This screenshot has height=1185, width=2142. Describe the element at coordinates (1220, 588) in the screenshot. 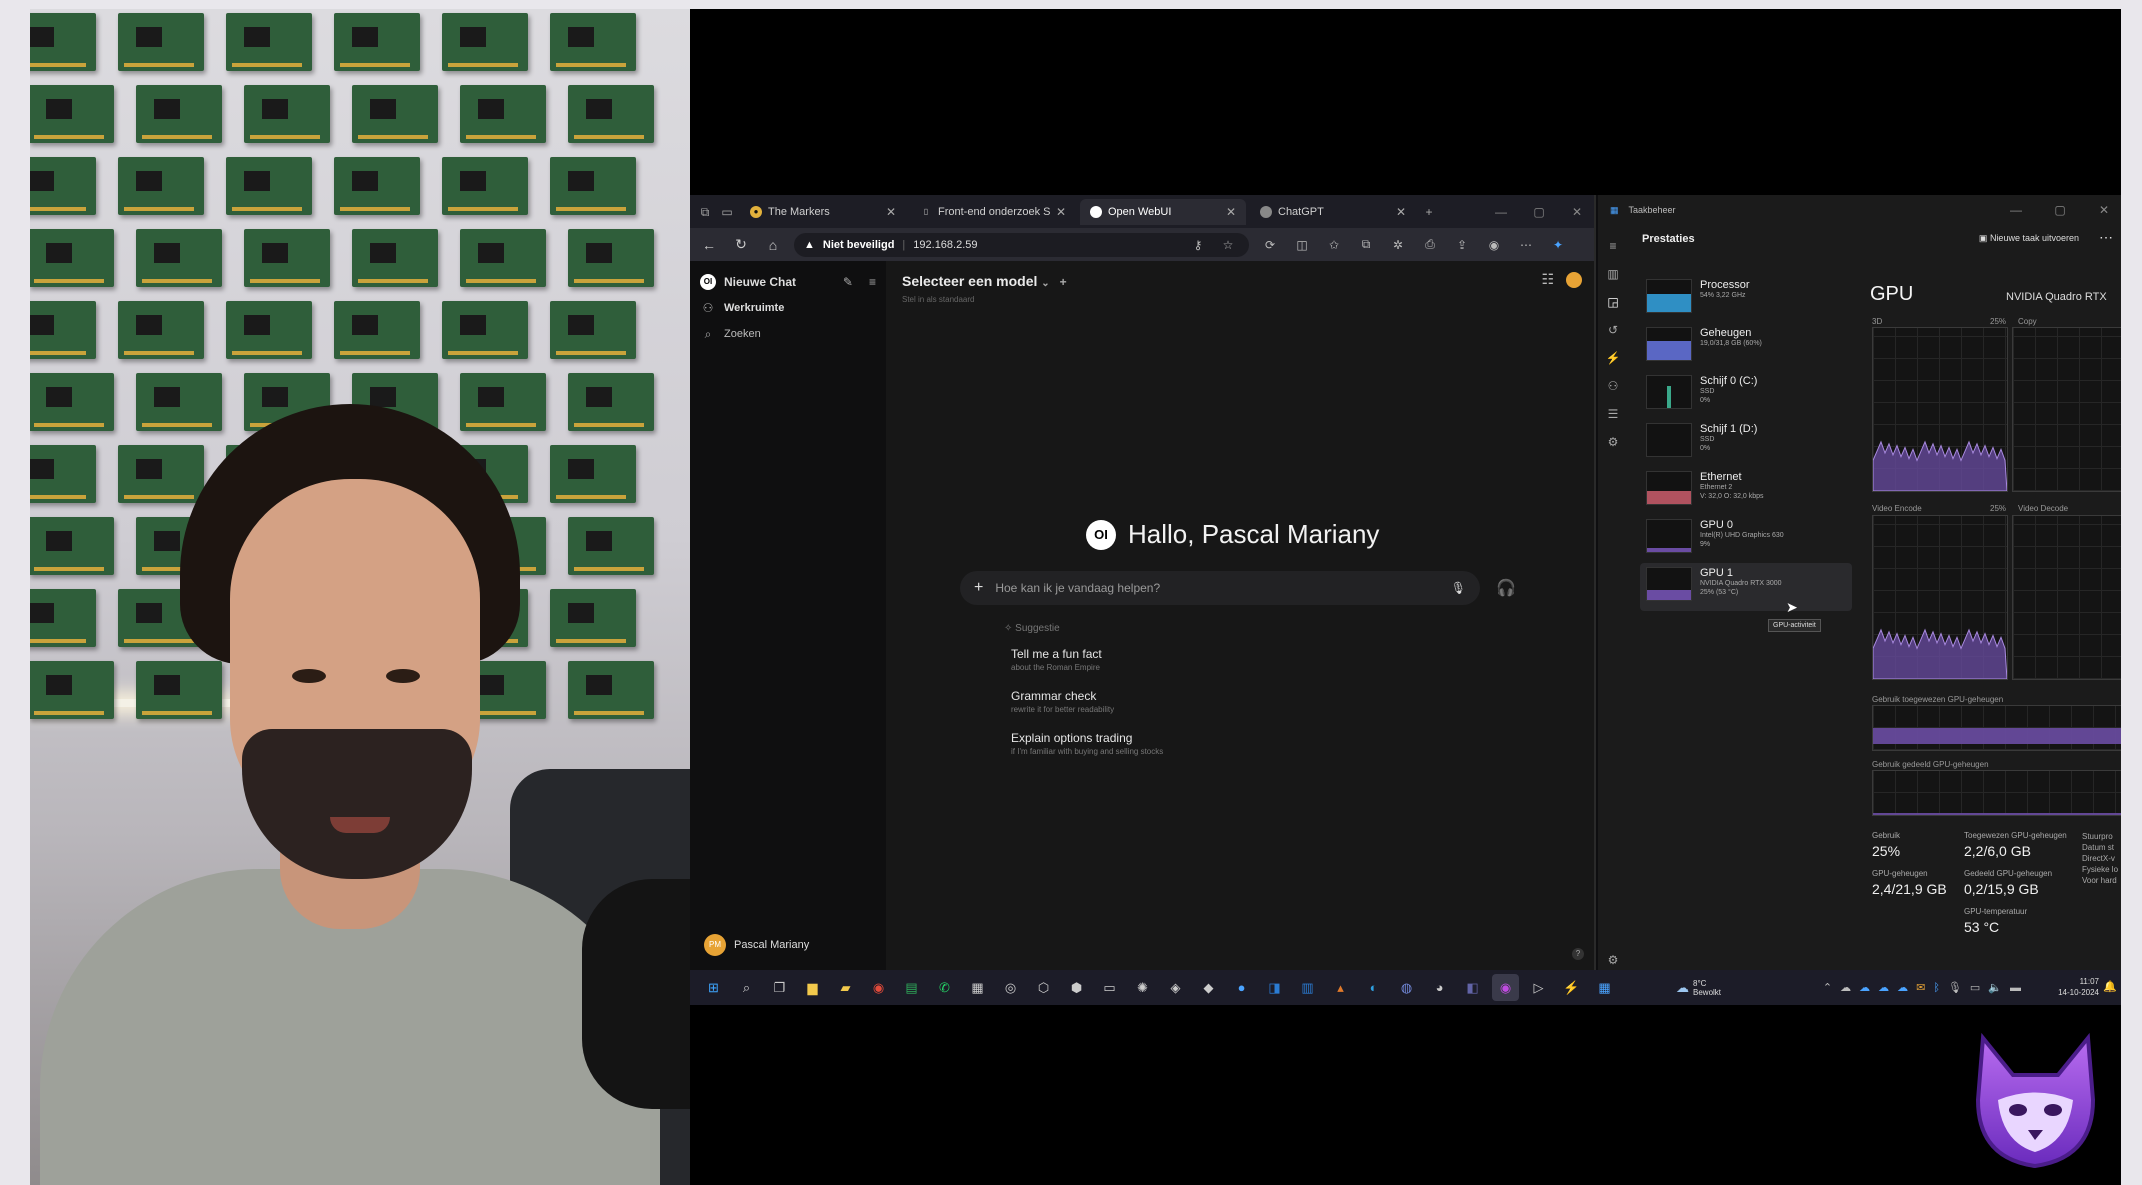

I see `prompt-input: + Hoe kan ik je vandaag helpen? 🎙` at that location.